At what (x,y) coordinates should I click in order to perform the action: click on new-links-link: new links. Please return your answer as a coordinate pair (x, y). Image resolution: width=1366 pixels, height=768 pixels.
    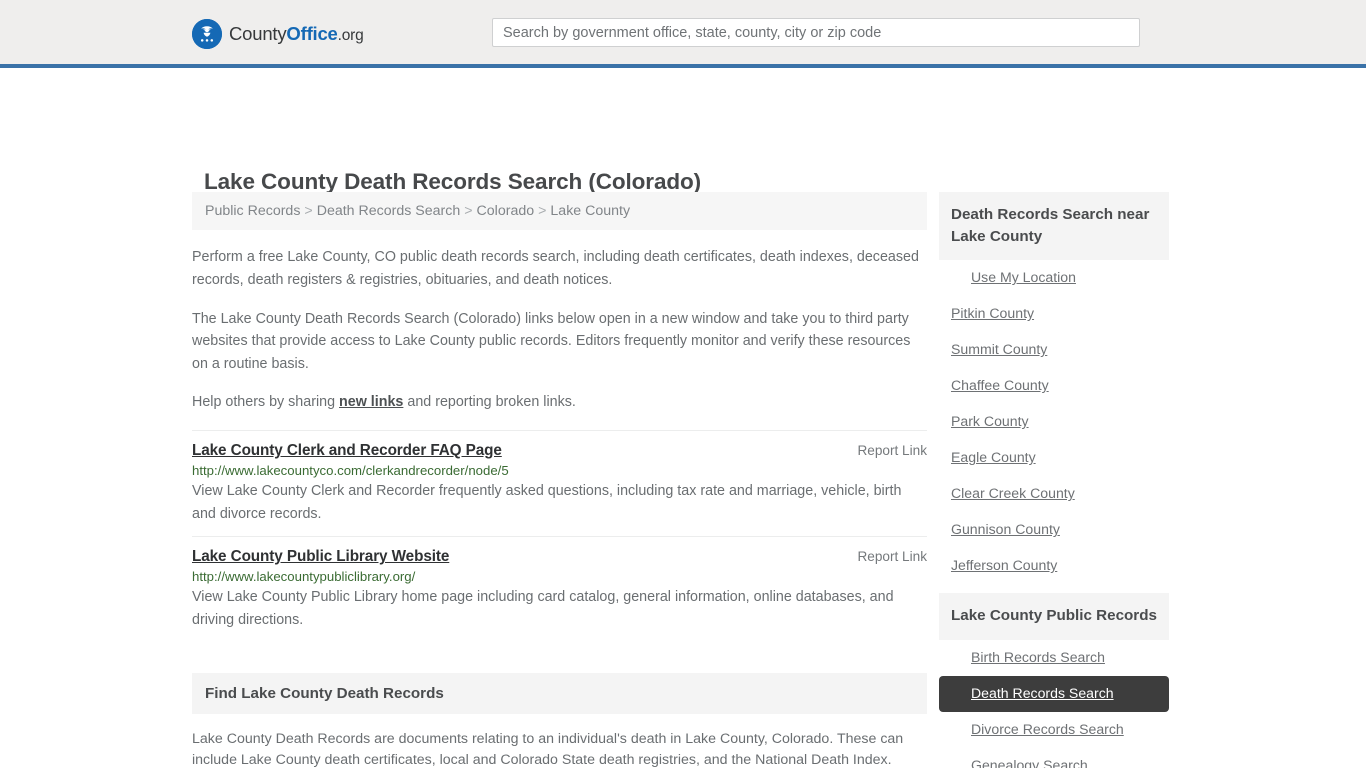
    Looking at the image, I should click on (371, 402).